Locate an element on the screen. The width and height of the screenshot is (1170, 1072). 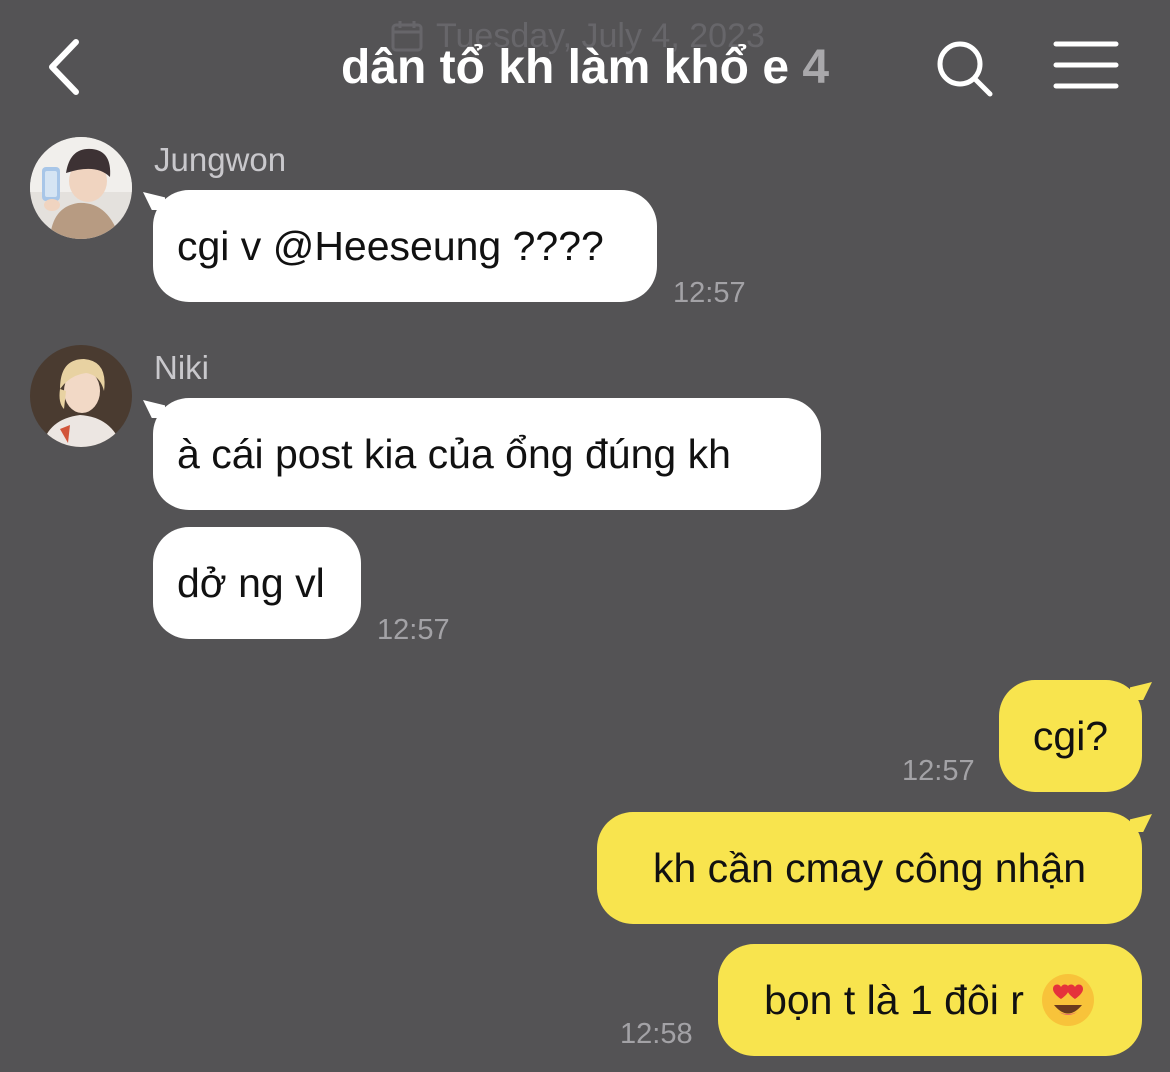
avatar-niki is located at coordinates (81, 396).